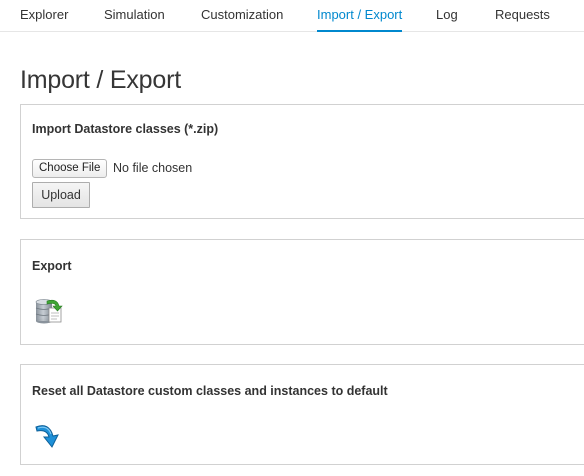 The image size is (584, 476). Describe the element at coordinates (125, 129) in the screenshot. I see `import-panel-heading: Import Datastore classes (*.zip)` at that location.